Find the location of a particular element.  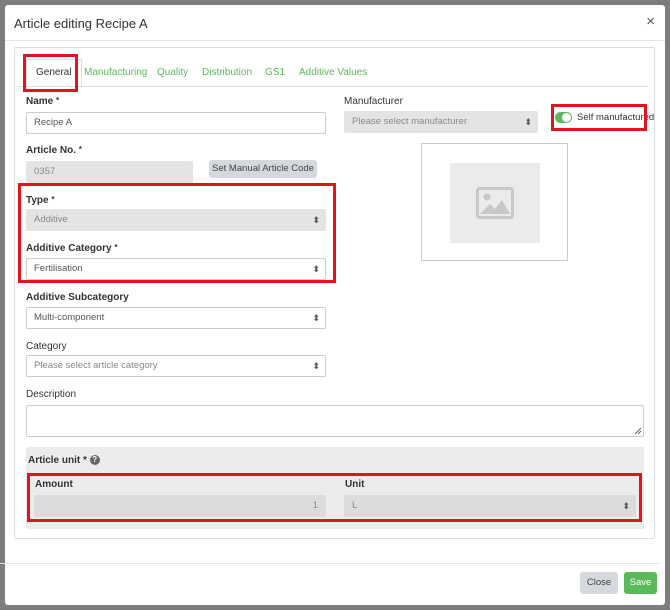

image-placeholder is located at coordinates (495, 203).